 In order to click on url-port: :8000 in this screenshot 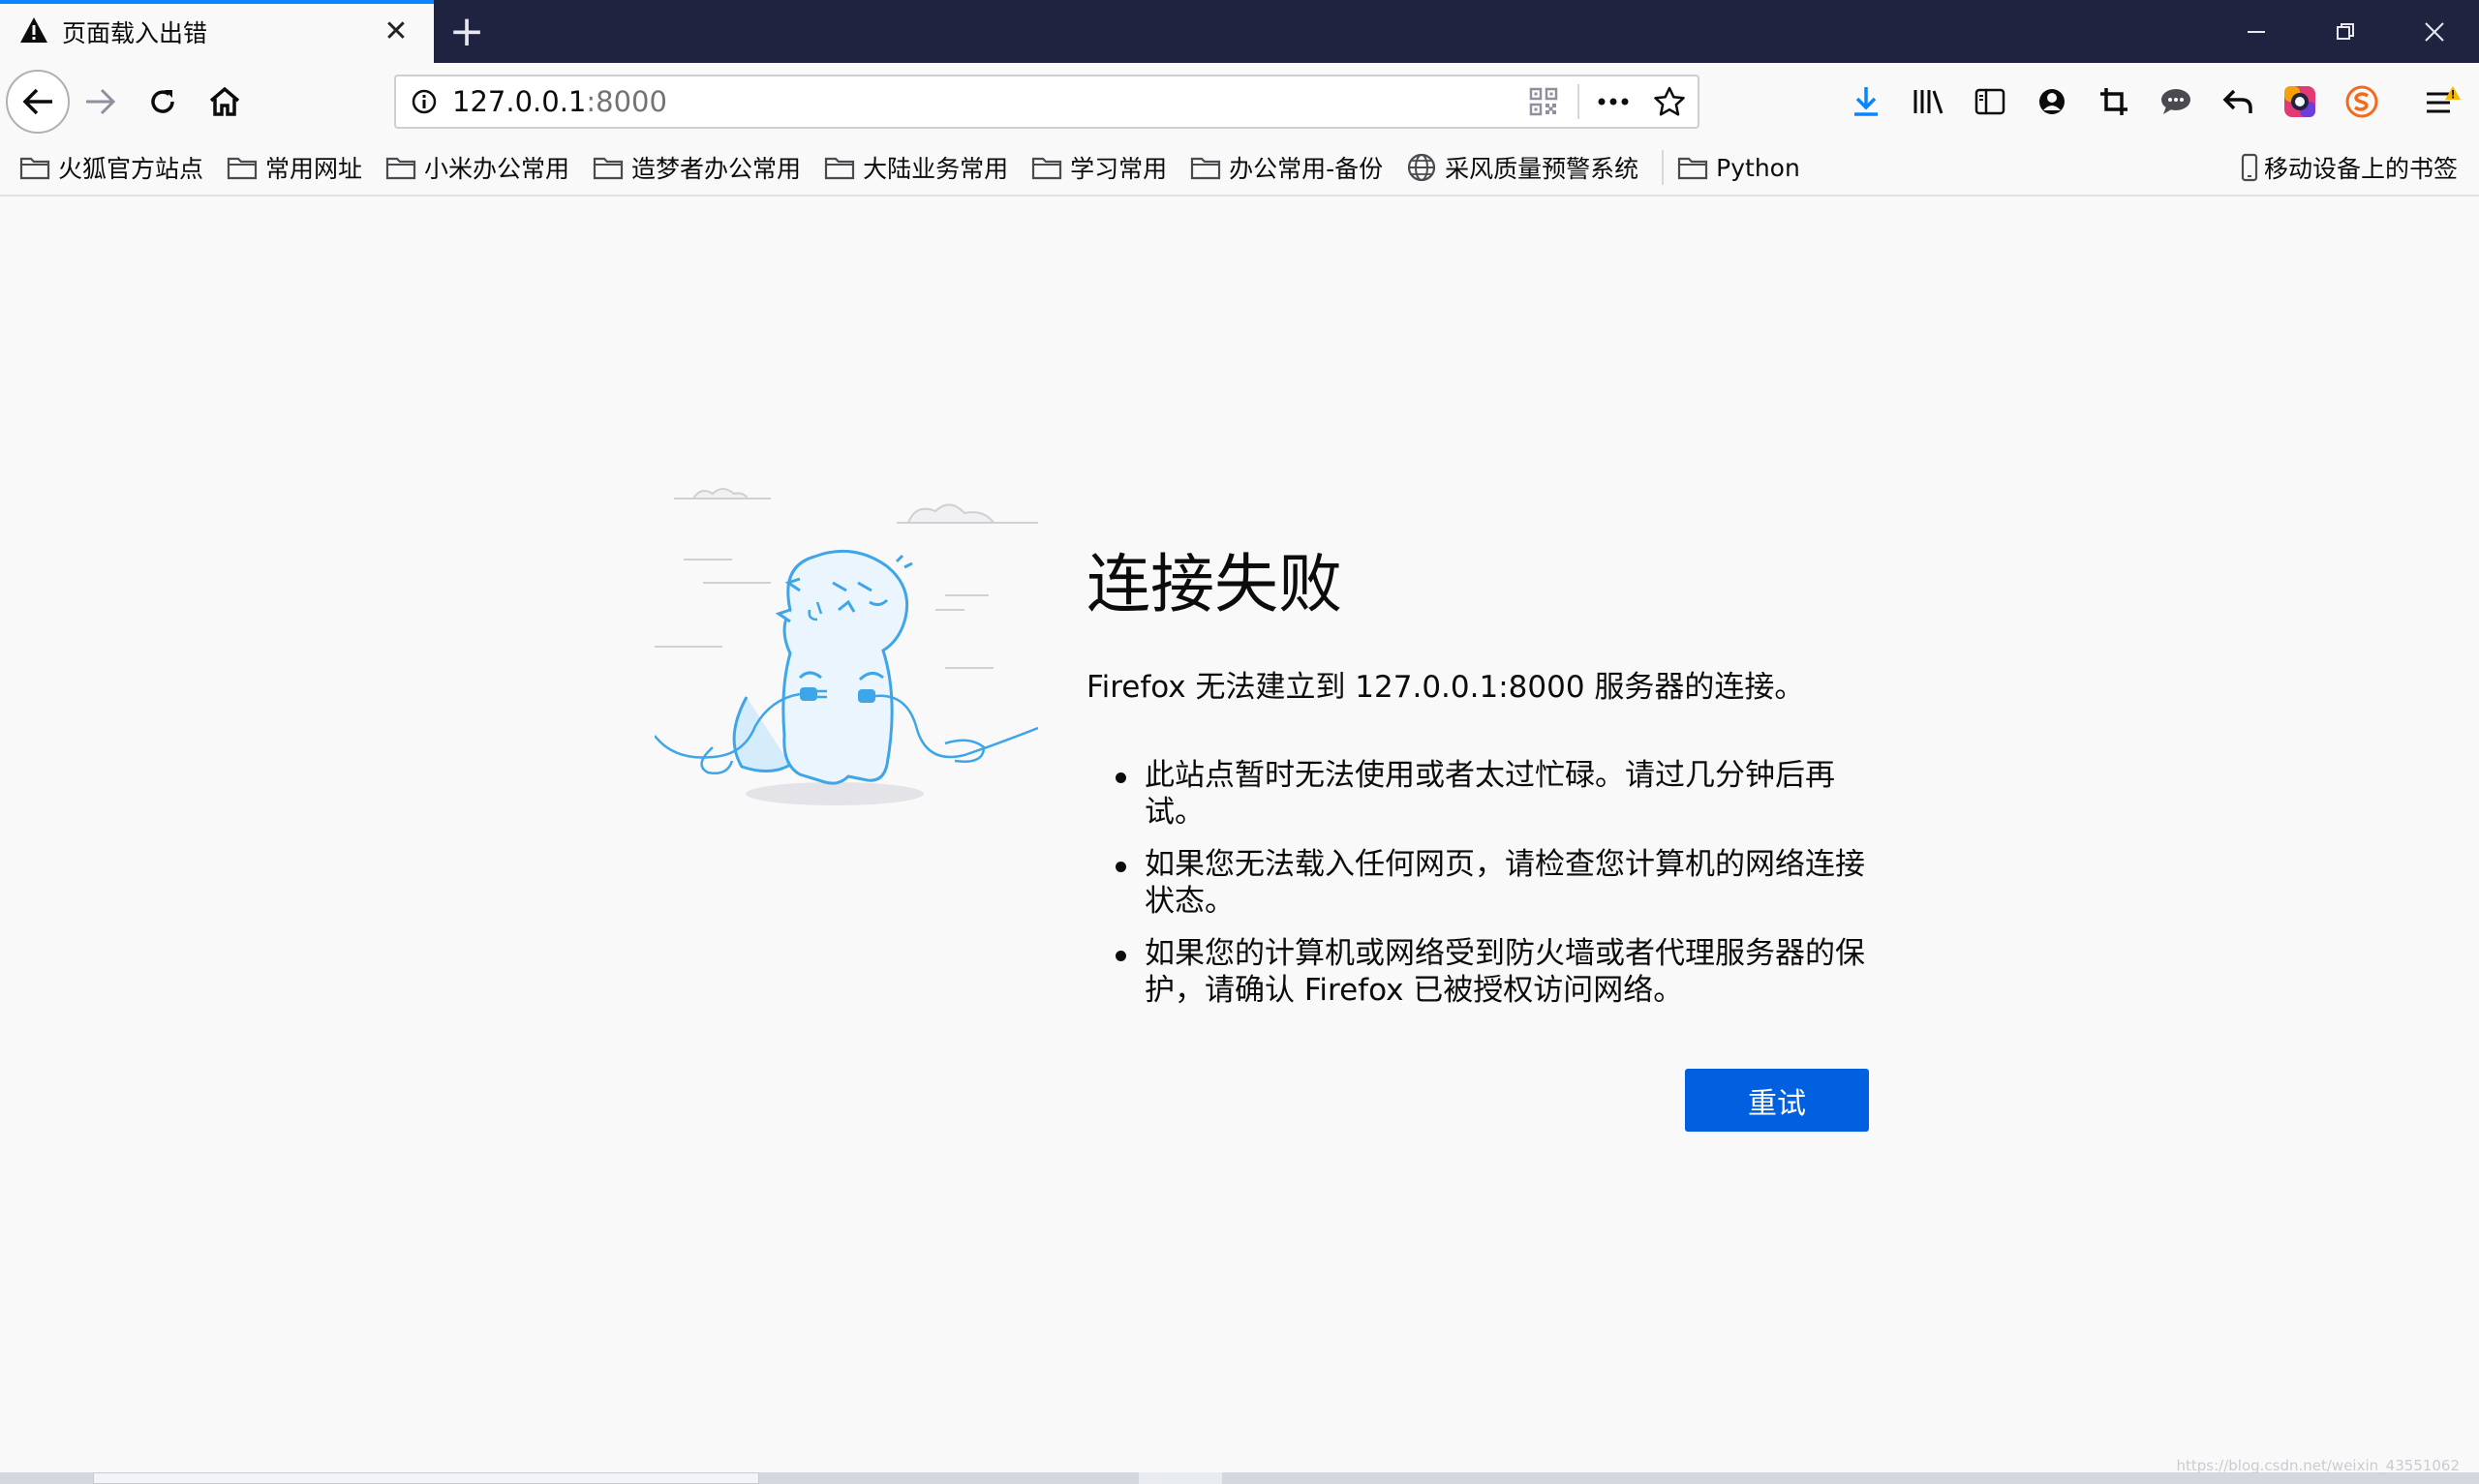, I will do `click(626, 101)`.